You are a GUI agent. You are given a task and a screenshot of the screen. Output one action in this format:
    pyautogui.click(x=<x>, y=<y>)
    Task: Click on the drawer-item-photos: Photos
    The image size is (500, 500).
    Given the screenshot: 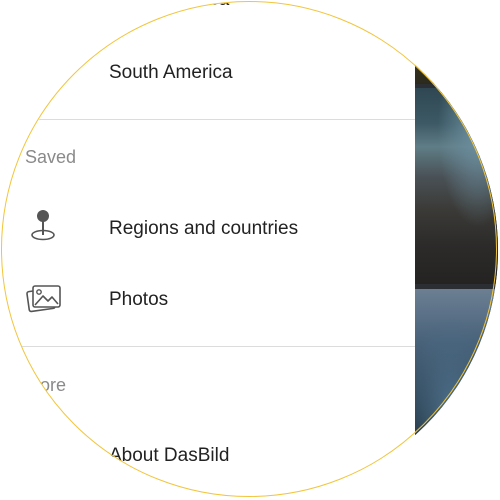 What is the action you would take?
    pyautogui.click(x=208, y=299)
    